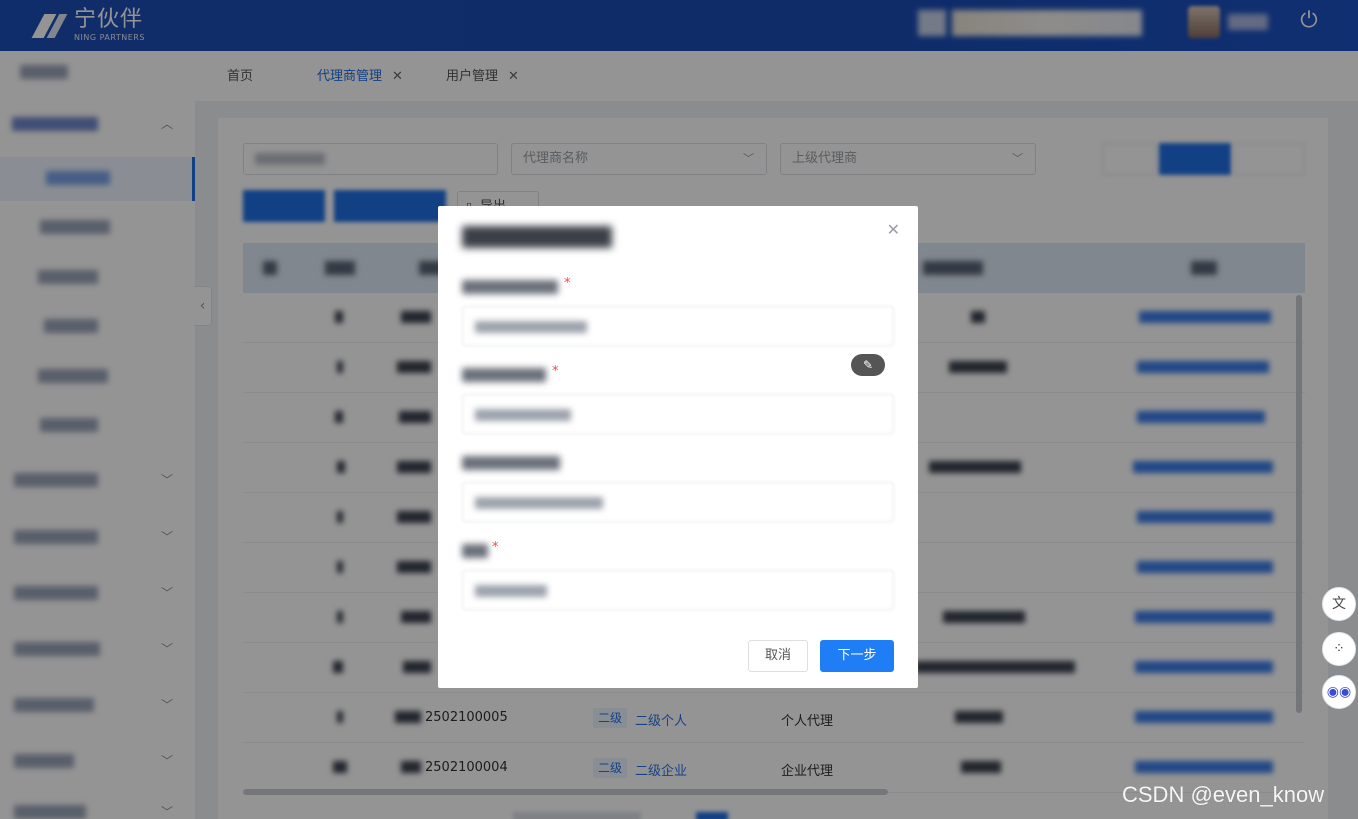  I want to click on next-step-button: 下一步, so click(857, 656).